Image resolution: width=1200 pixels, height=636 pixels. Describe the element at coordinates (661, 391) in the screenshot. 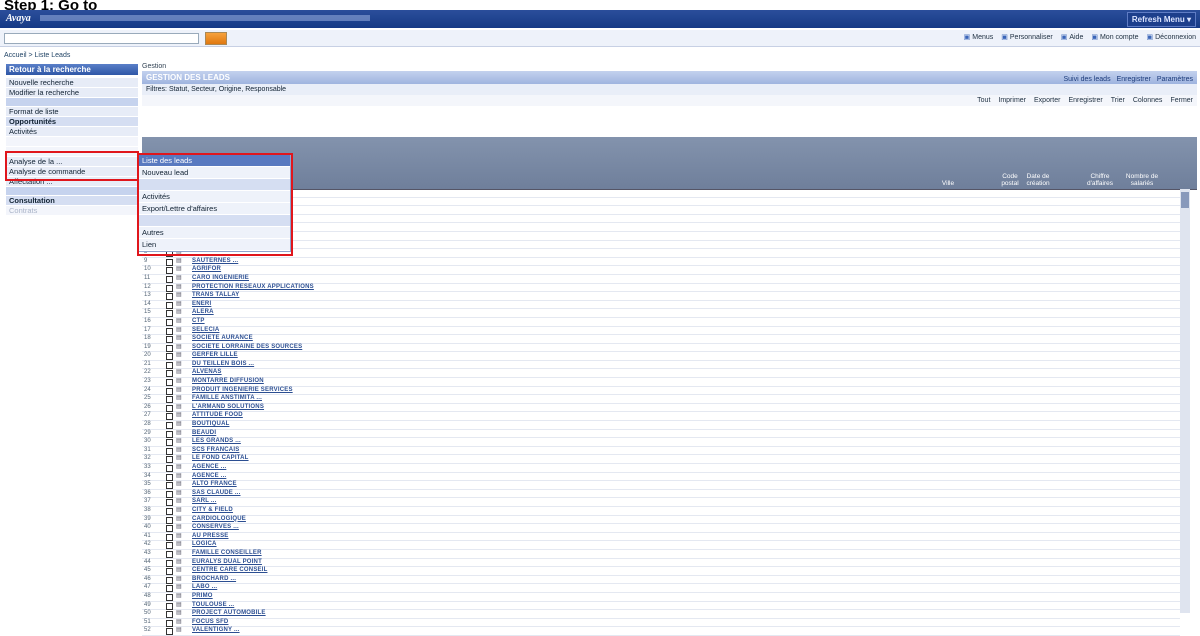

I see `table-row: ▤ 24 PRODUIT INGENIERIE SERVICES` at that location.